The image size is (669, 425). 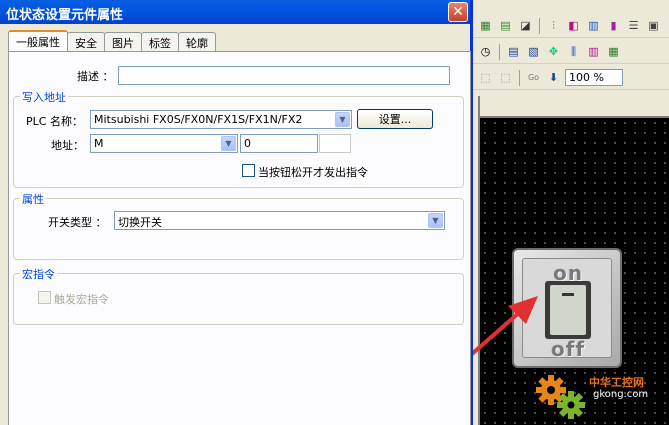 I want to click on dialog-titlebar: 位状态设置元件属性 ✕, so click(x=235, y=12).